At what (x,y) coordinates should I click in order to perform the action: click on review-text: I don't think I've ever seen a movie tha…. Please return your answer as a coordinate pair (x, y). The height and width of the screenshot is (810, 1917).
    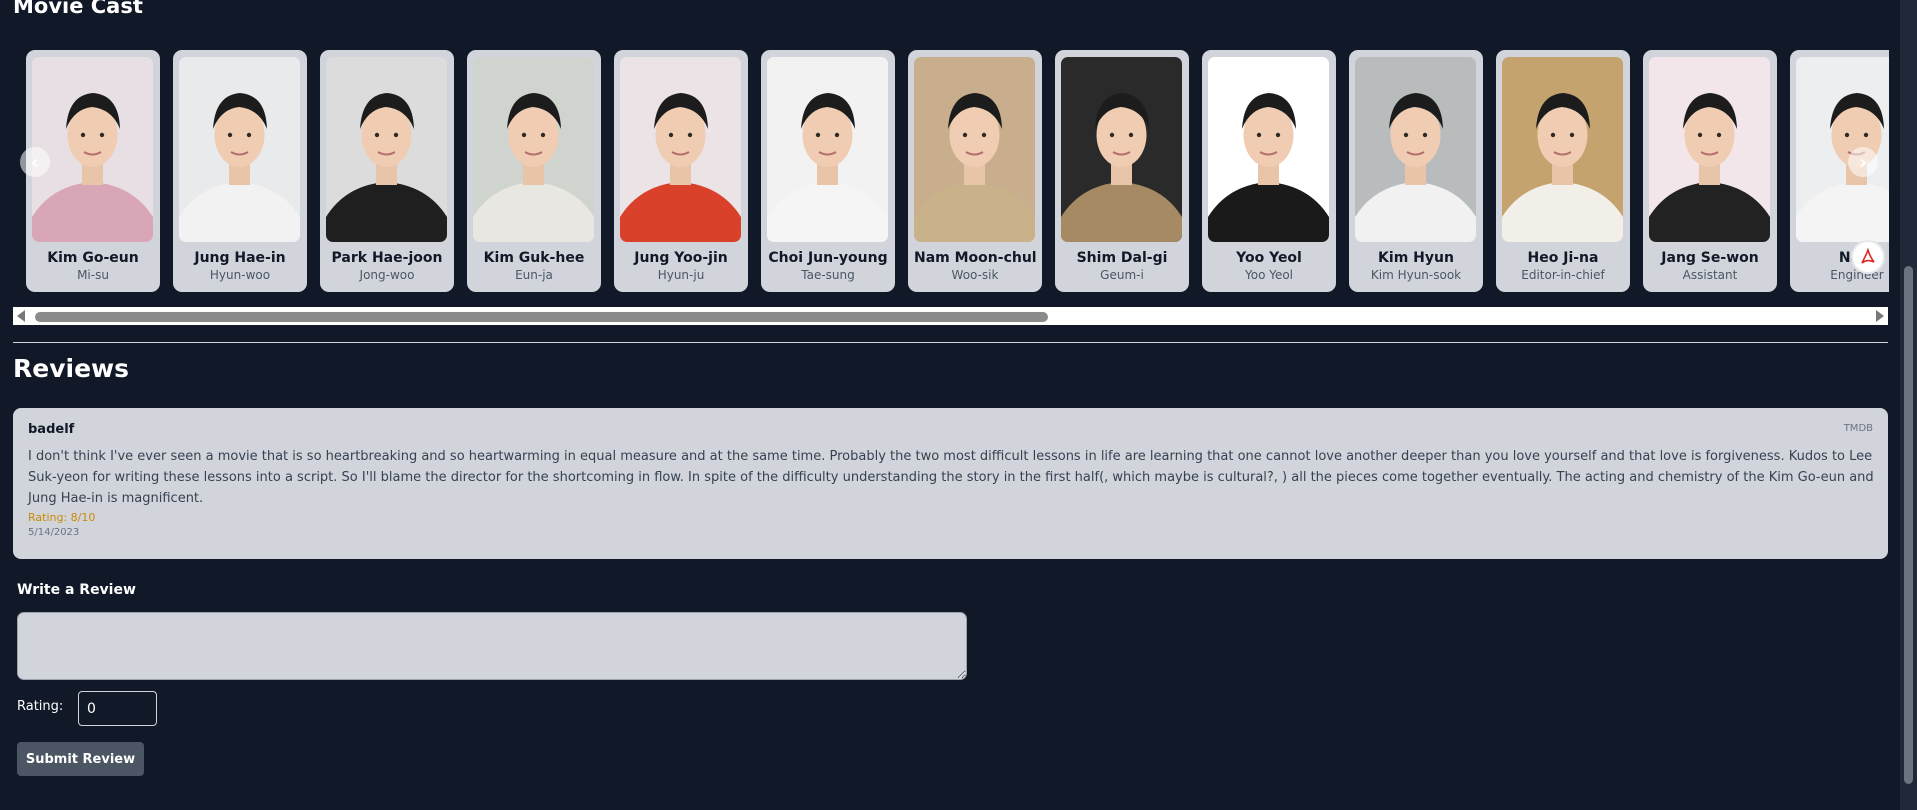
    Looking at the image, I should click on (951, 477).